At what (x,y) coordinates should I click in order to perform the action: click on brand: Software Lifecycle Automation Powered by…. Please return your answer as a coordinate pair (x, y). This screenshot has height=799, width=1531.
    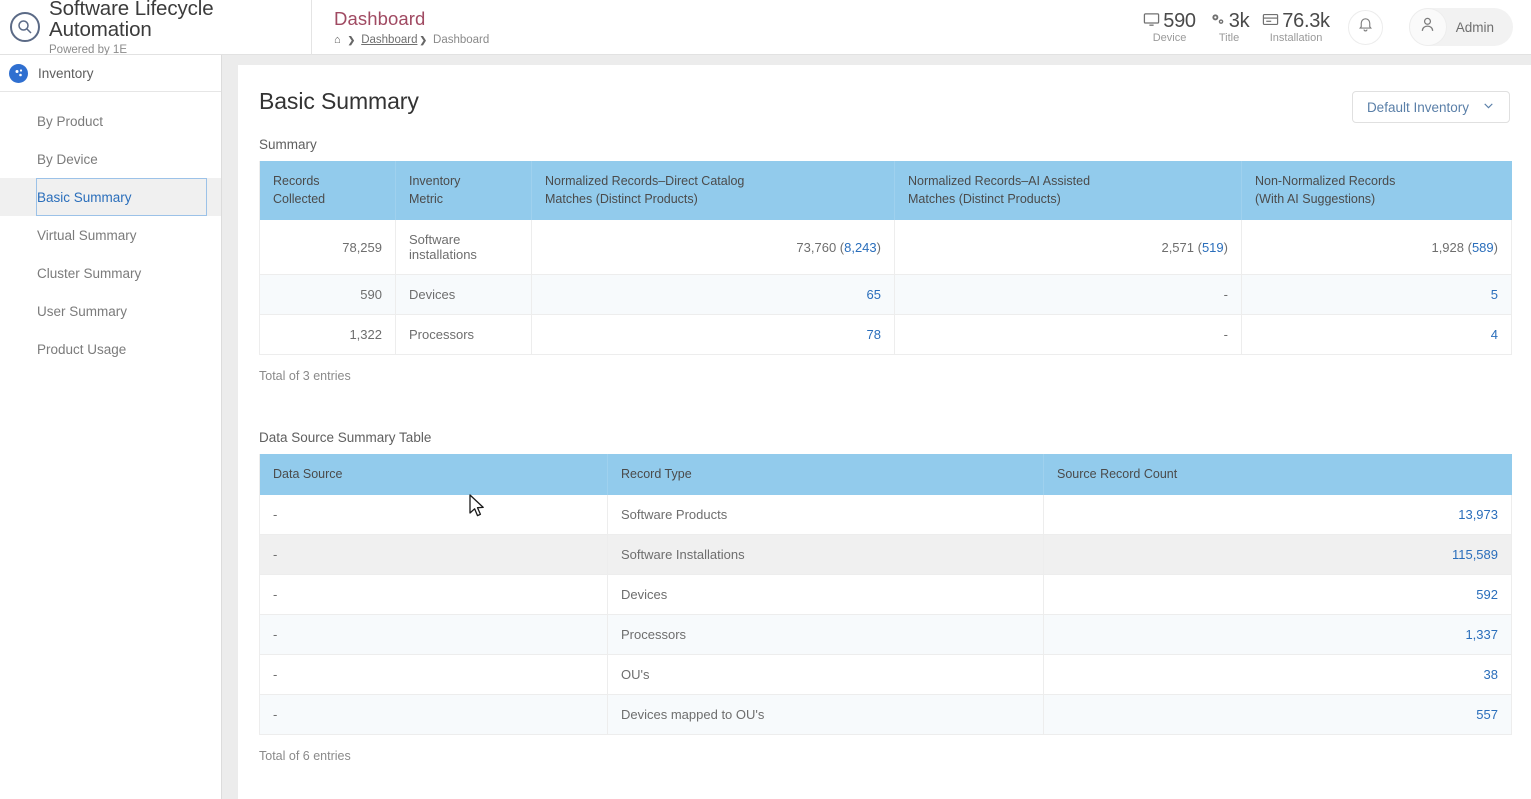
    Looking at the image, I should click on (155, 28).